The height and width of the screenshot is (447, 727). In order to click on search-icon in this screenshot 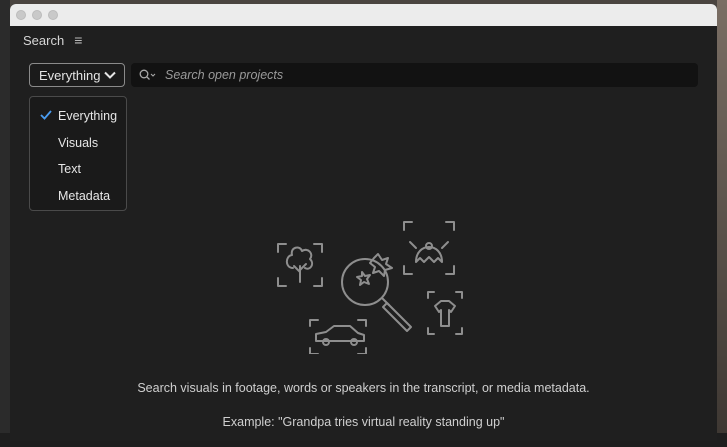, I will do `click(147, 74)`.